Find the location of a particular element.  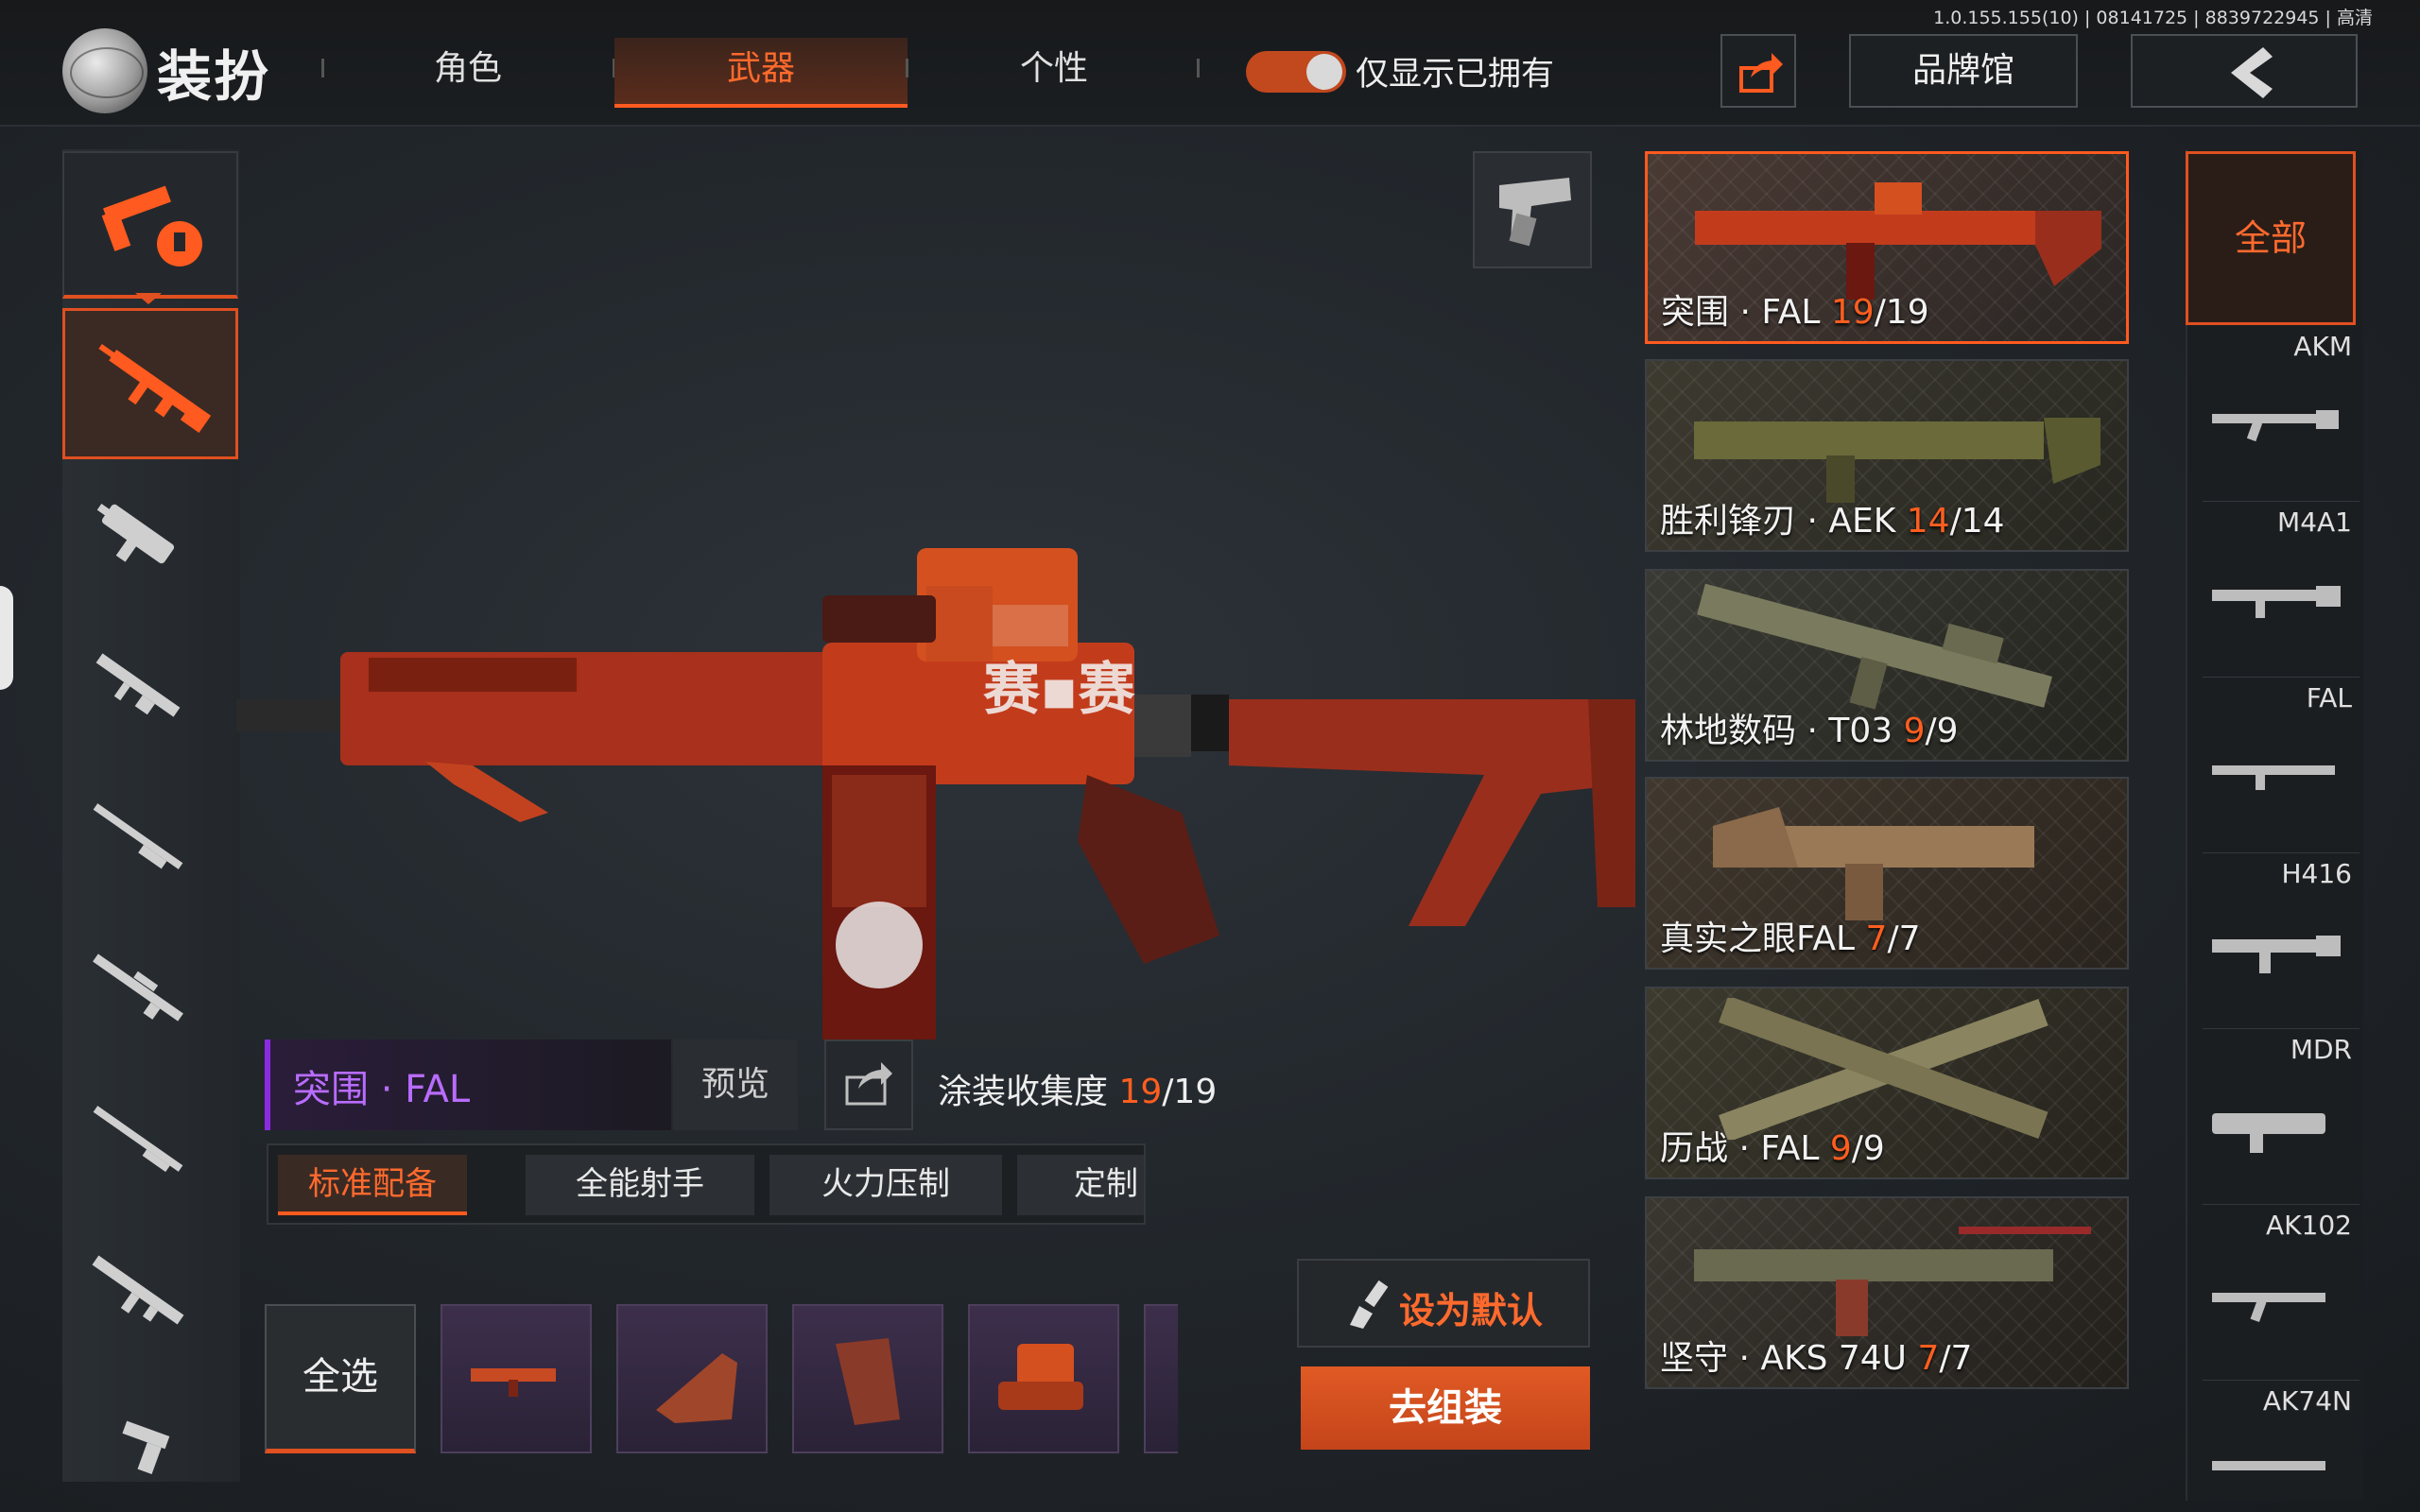

foregrip-icon is located at coordinates (696, 1388).